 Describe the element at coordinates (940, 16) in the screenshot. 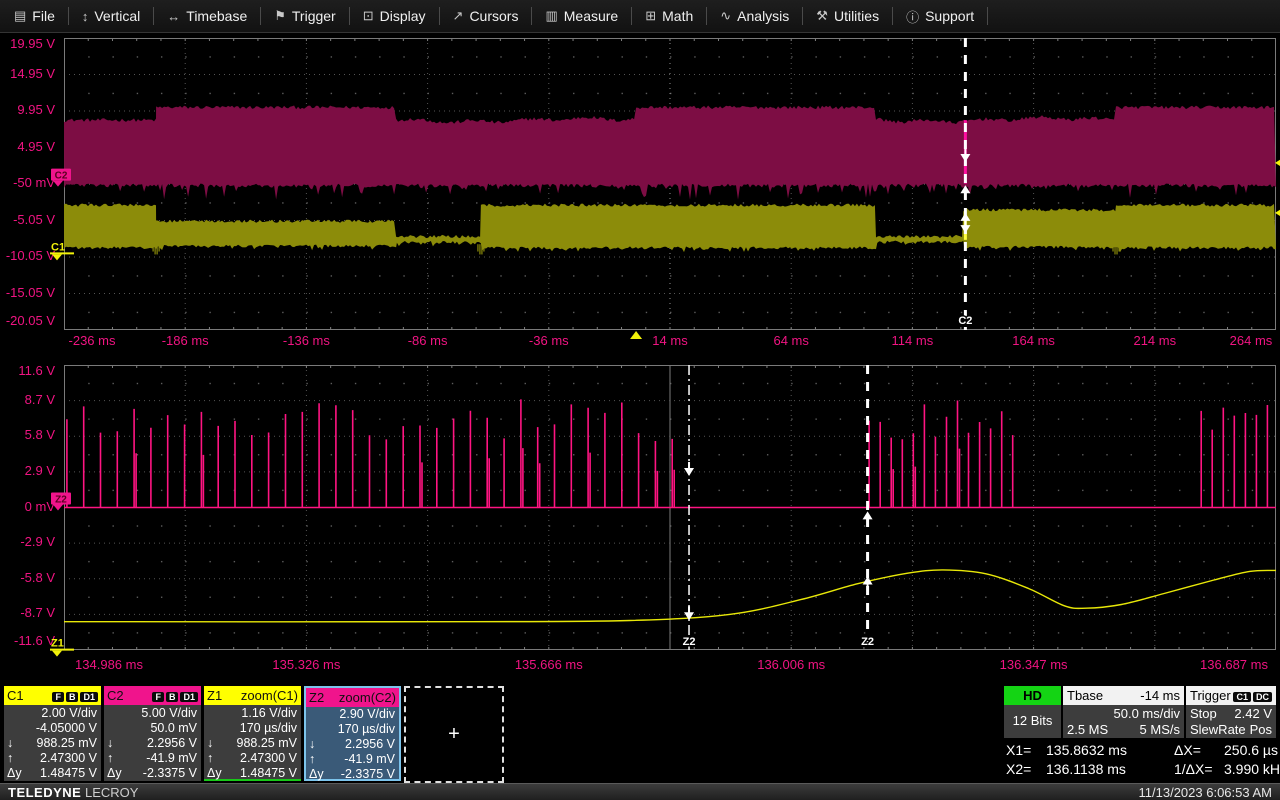

I see `menu-support: ⓘ Support` at that location.